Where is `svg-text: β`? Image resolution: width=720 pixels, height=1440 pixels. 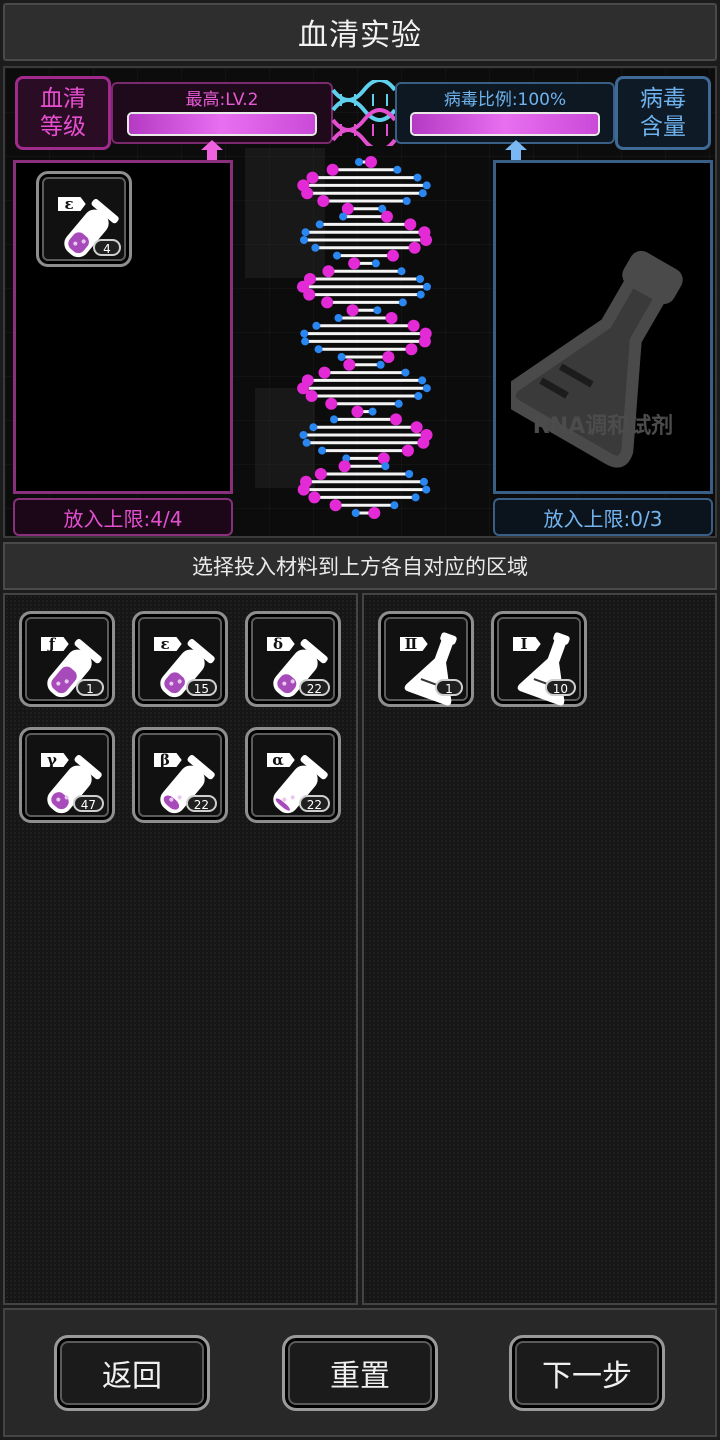 svg-text: β is located at coordinates (165, 760).